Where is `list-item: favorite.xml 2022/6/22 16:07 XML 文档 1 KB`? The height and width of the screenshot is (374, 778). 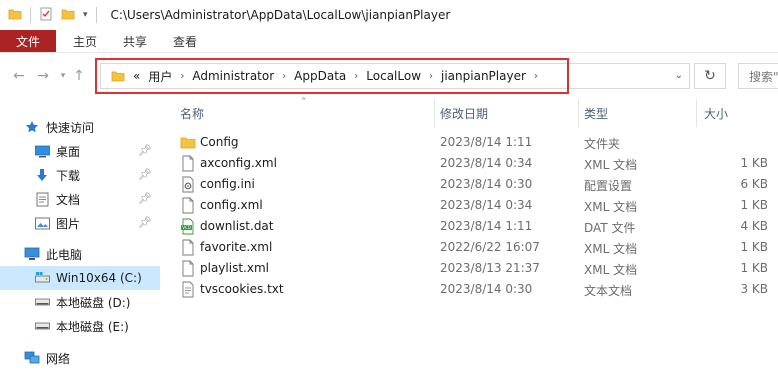 list-item: favorite.xml 2022/6/22 16:07 XML 文档 1 KB is located at coordinates (474, 247).